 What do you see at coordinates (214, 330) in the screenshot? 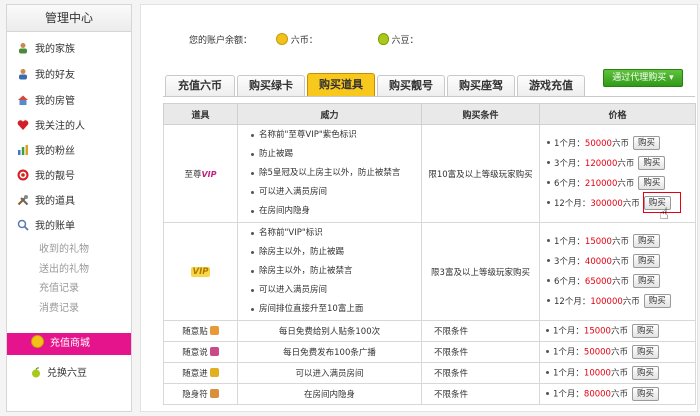
I see `sticker-icon` at bounding box center [214, 330].